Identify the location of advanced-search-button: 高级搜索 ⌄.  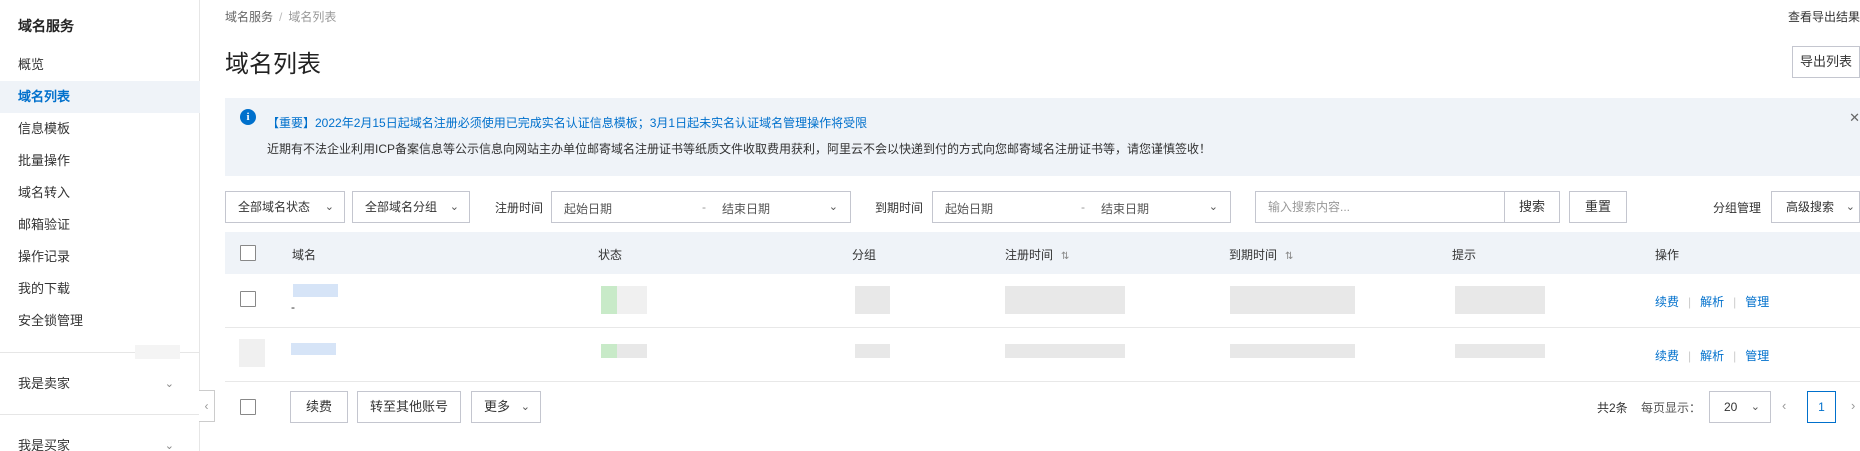
(1815, 207).